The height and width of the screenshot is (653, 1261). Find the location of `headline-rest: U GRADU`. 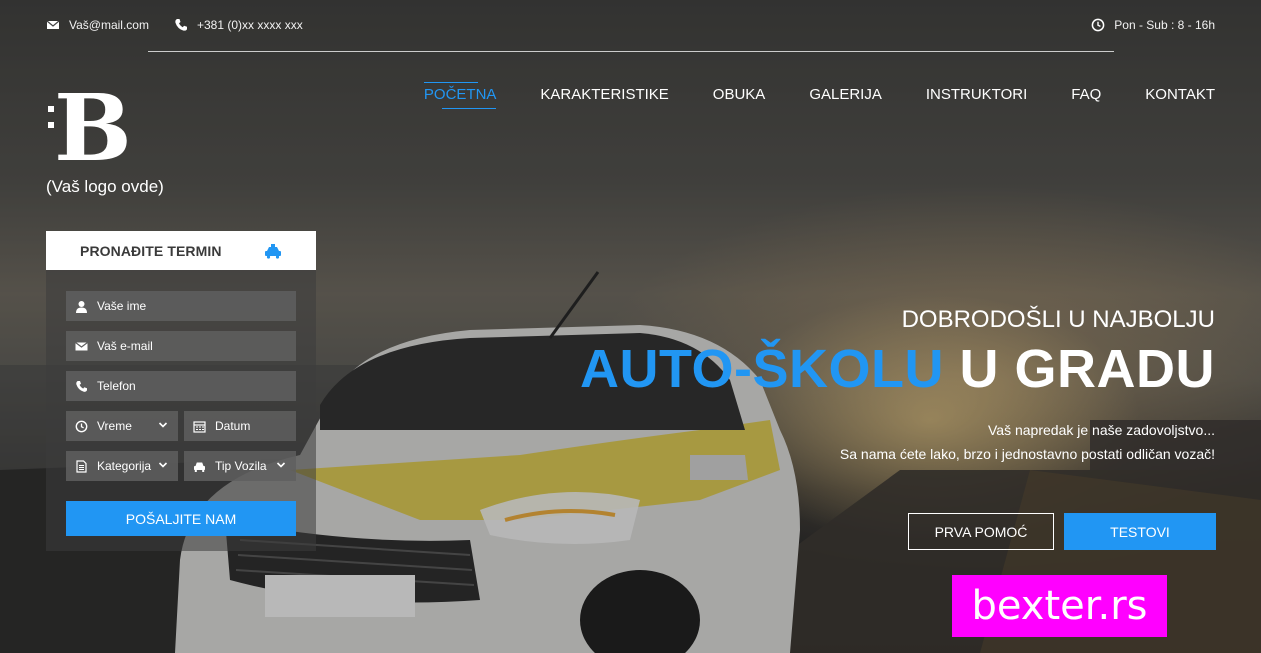

headline-rest: U GRADU is located at coordinates (1087, 369).